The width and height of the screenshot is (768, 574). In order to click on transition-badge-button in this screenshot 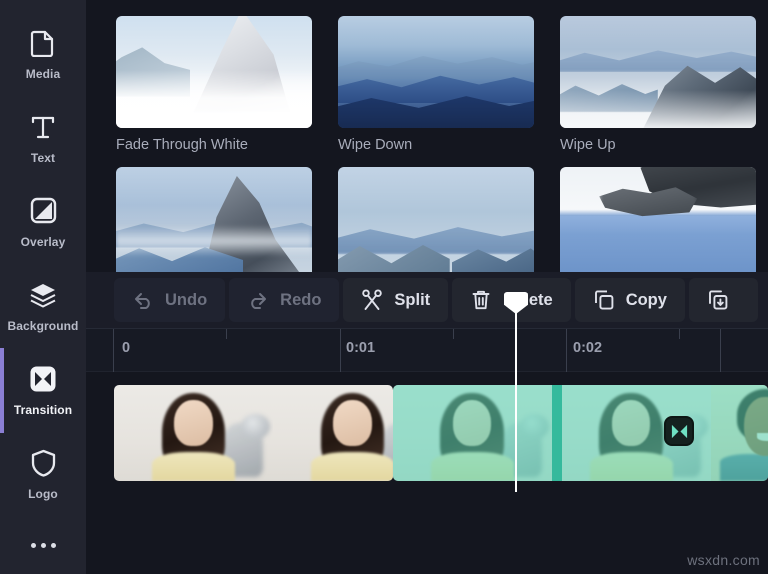, I will do `click(679, 431)`.